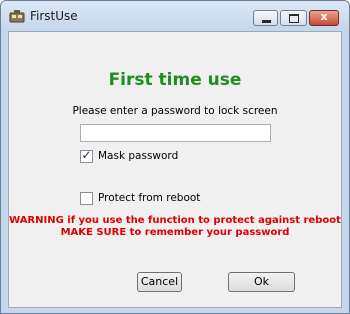 The height and width of the screenshot is (314, 350). Describe the element at coordinates (175, 16) in the screenshot. I see `title-bar: FirstUse x` at that location.